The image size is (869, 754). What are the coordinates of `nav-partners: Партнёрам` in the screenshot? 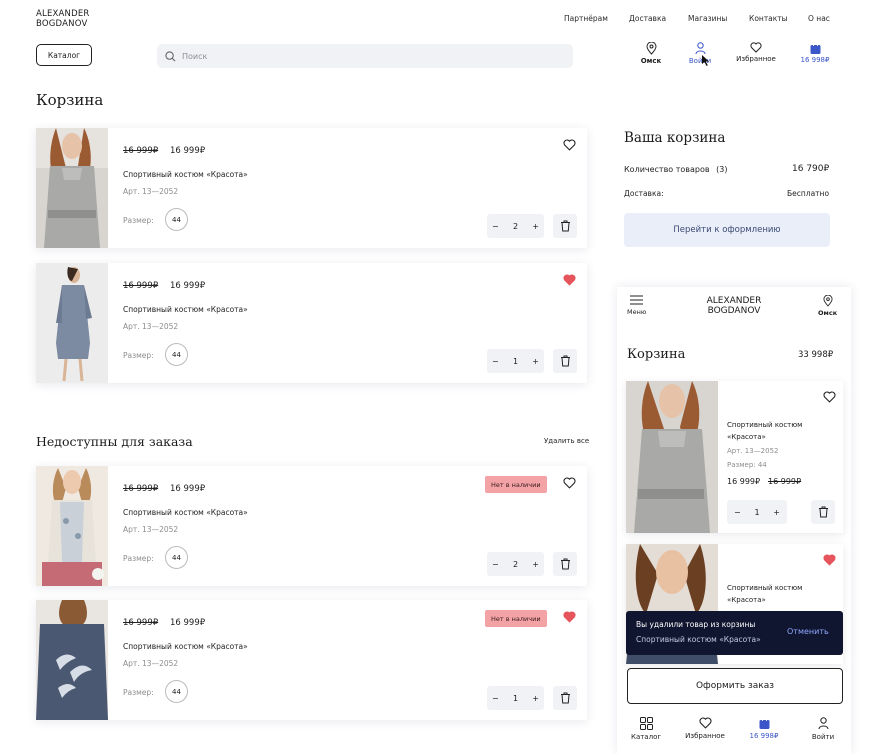 It's located at (586, 18).